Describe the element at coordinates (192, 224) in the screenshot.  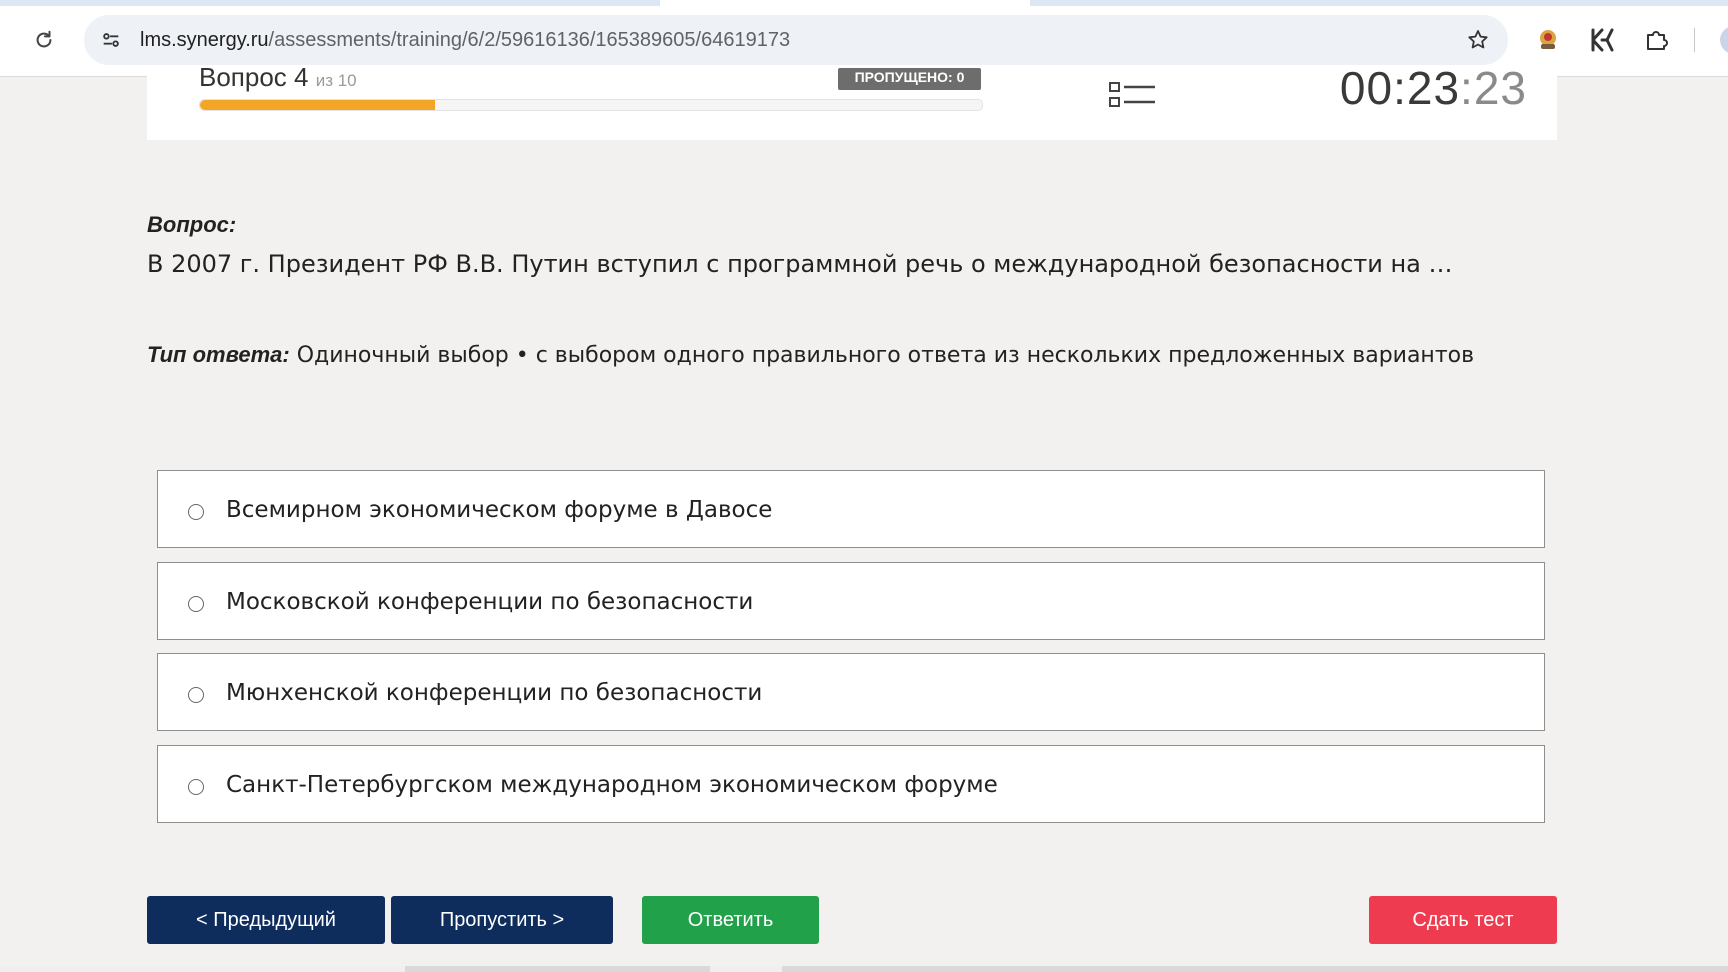
I see `question-label: Вопрос:` at that location.